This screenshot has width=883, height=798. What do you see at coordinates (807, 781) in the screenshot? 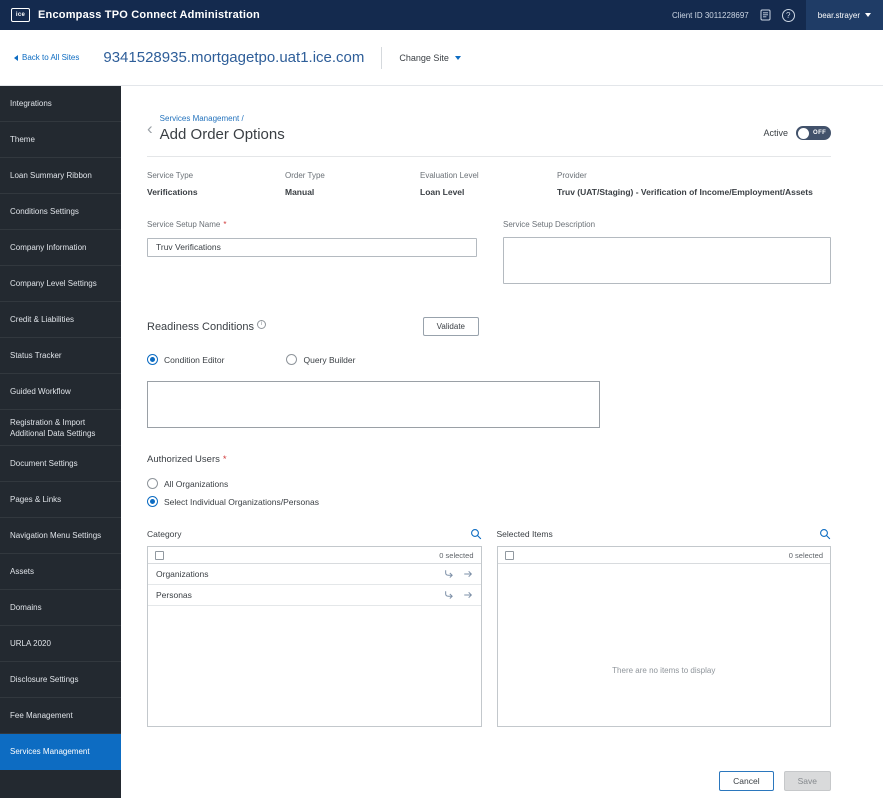
I see `save-button: Save` at bounding box center [807, 781].